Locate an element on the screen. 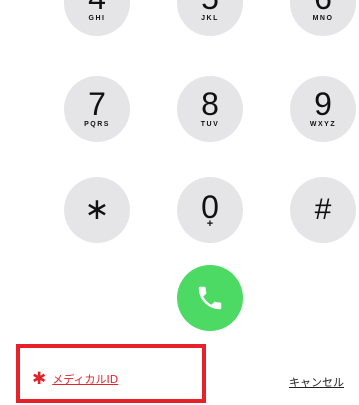 This screenshot has height=405, width=359. cancel-button: キャンセル is located at coordinates (316, 382).